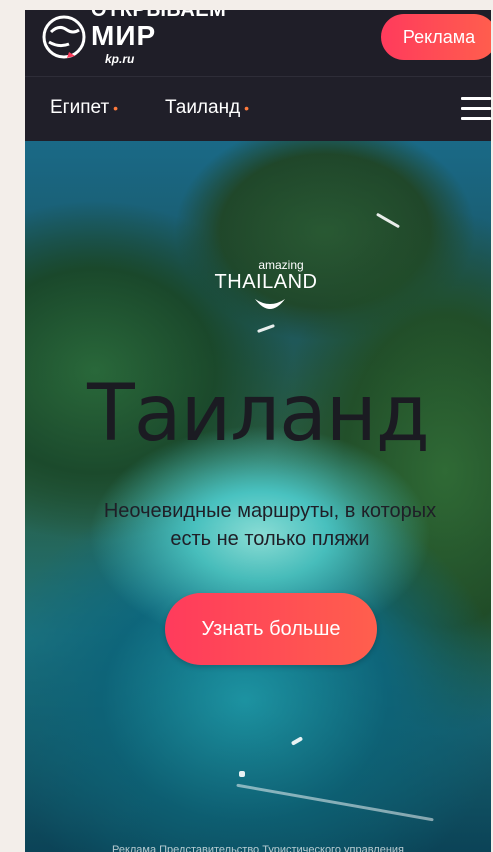  Describe the element at coordinates (436, 37) in the screenshot. I see `ad-button: Реклама` at that location.